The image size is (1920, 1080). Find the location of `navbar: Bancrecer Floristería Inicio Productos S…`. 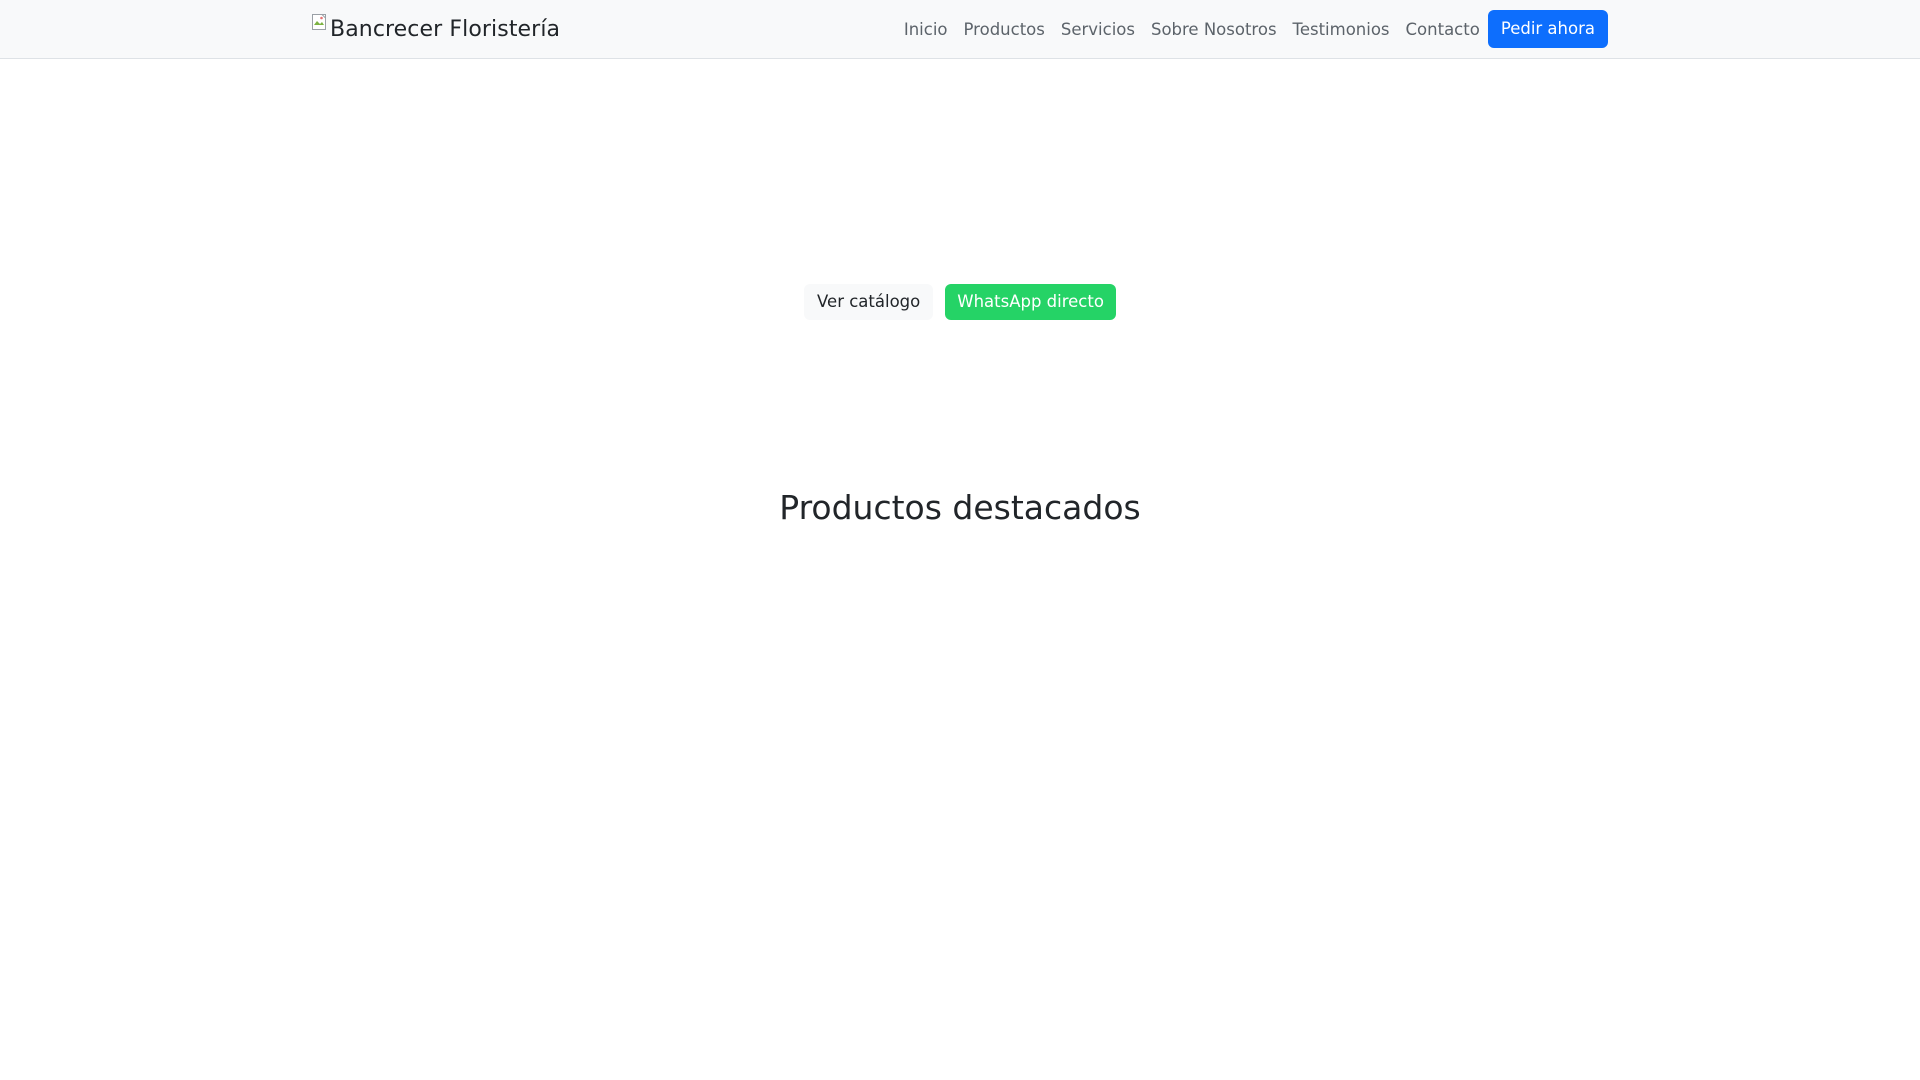

navbar: Bancrecer Floristería Inicio Productos S… is located at coordinates (960, 29).